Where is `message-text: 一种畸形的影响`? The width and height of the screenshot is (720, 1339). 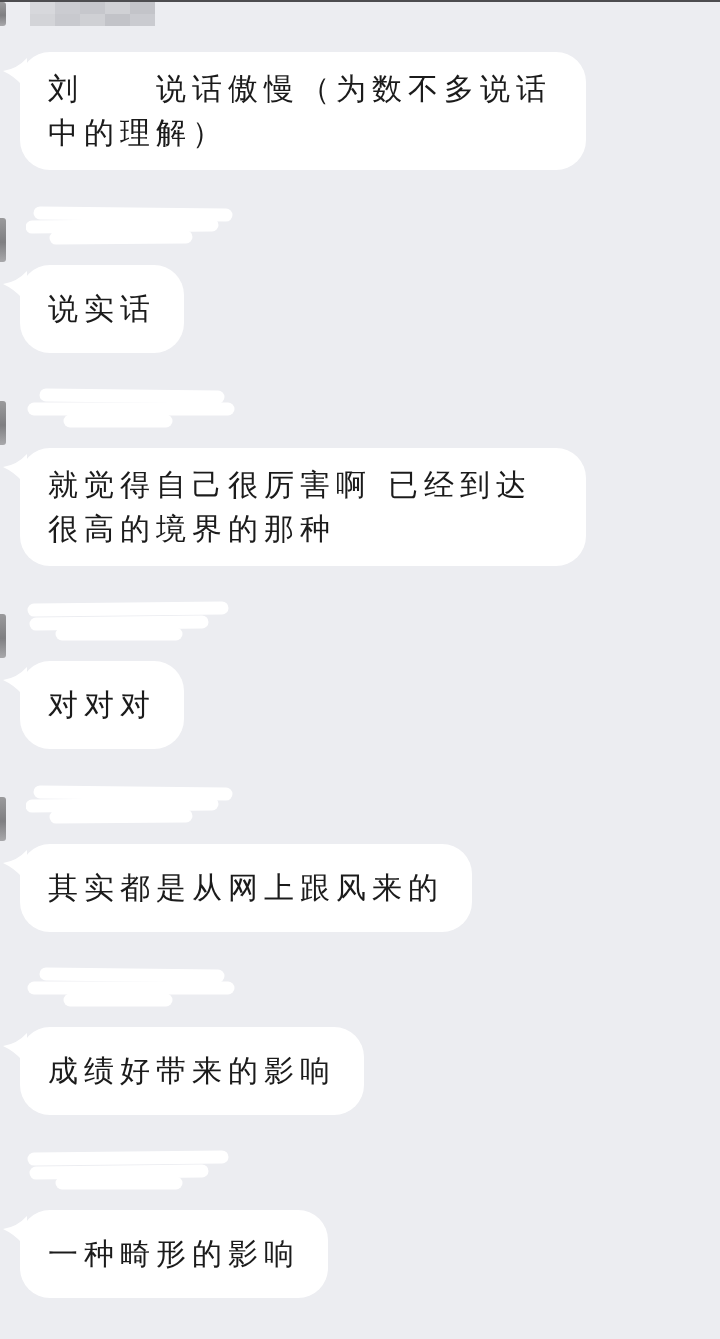
message-text: 一种畸形的影响 is located at coordinates (174, 1254).